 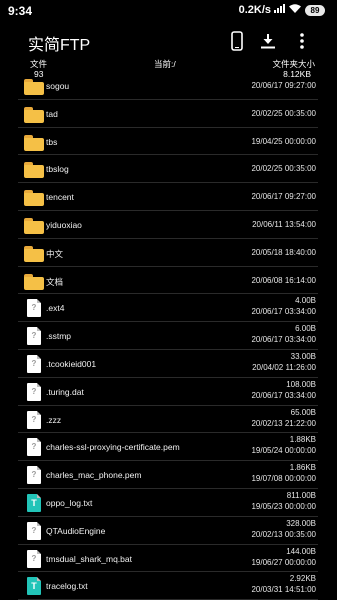 I want to click on folder-size-label: 文件夹大小, so click(x=293, y=64).